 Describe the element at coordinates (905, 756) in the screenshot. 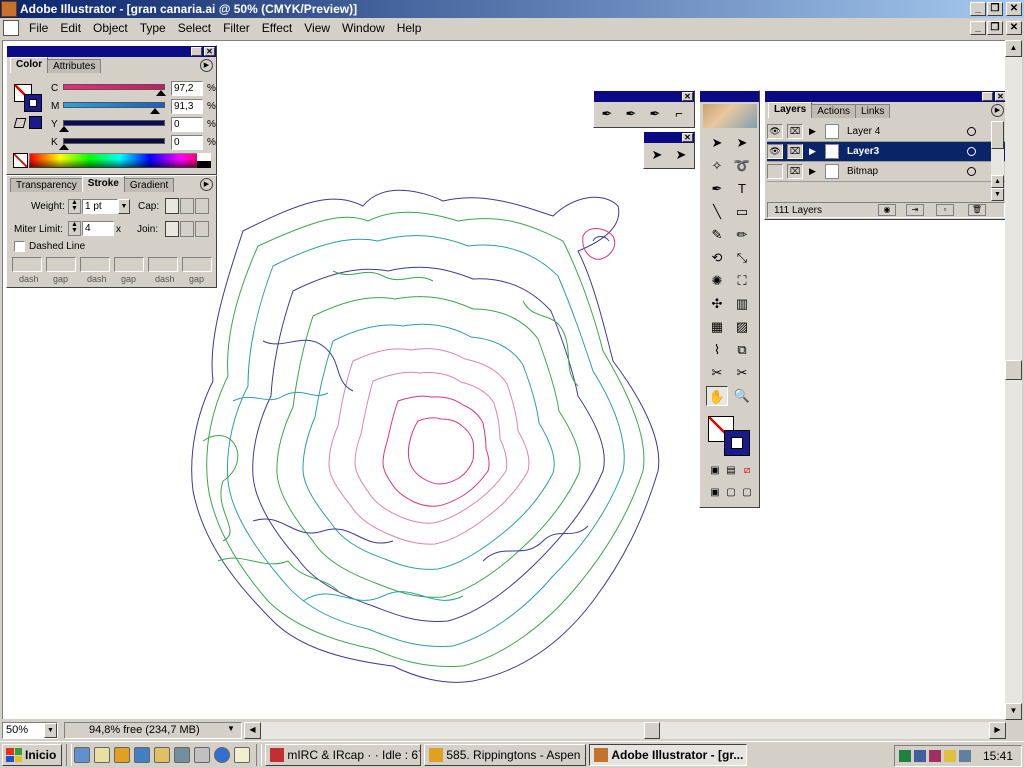

I see `network-tray-icon` at that location.